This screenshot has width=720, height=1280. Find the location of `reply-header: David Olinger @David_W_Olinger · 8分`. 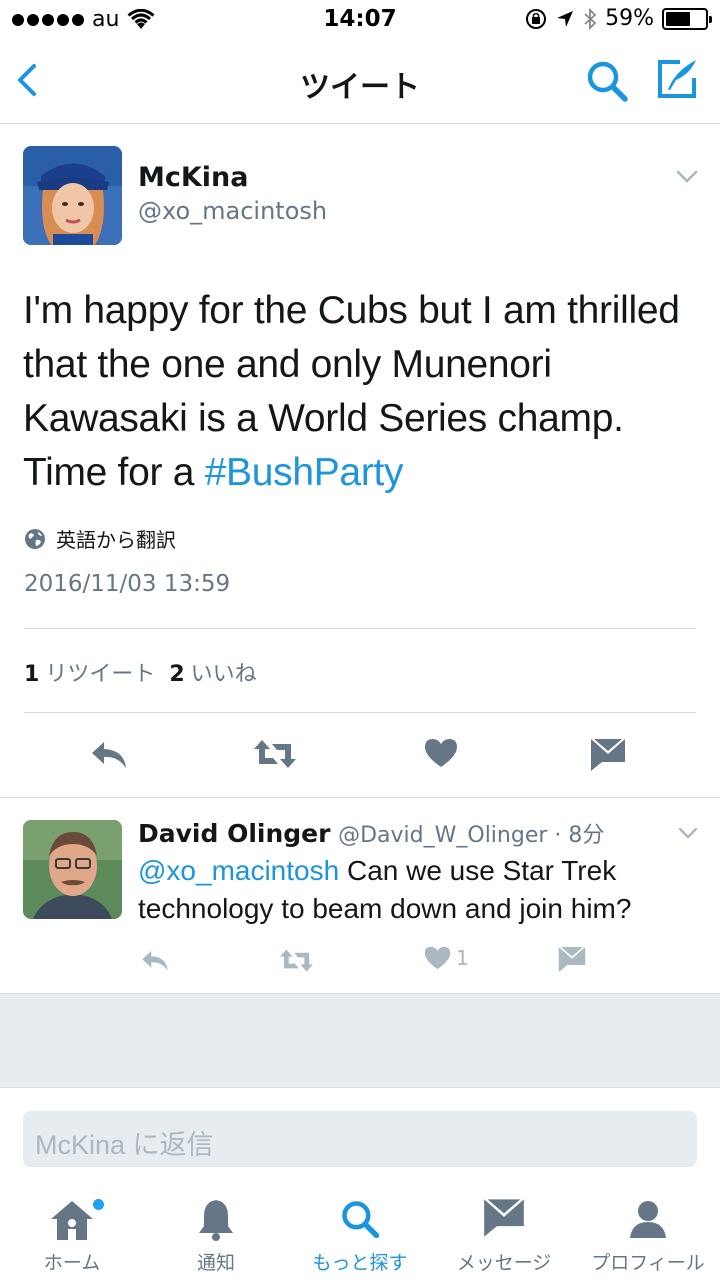

reply-header: David Olinger @David_W_Olinger · 8分 is located at coordinates (371, 833).